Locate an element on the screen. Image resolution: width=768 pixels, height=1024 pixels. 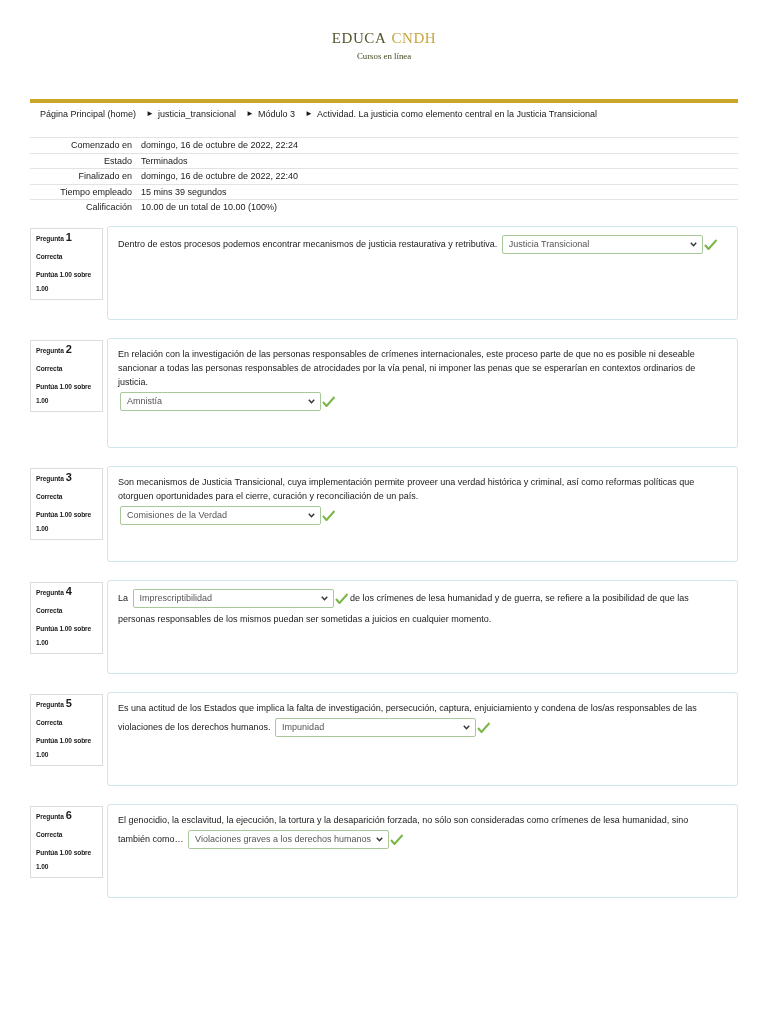
summary-label: Tiempo empleado is located at coordinates (96, 192).